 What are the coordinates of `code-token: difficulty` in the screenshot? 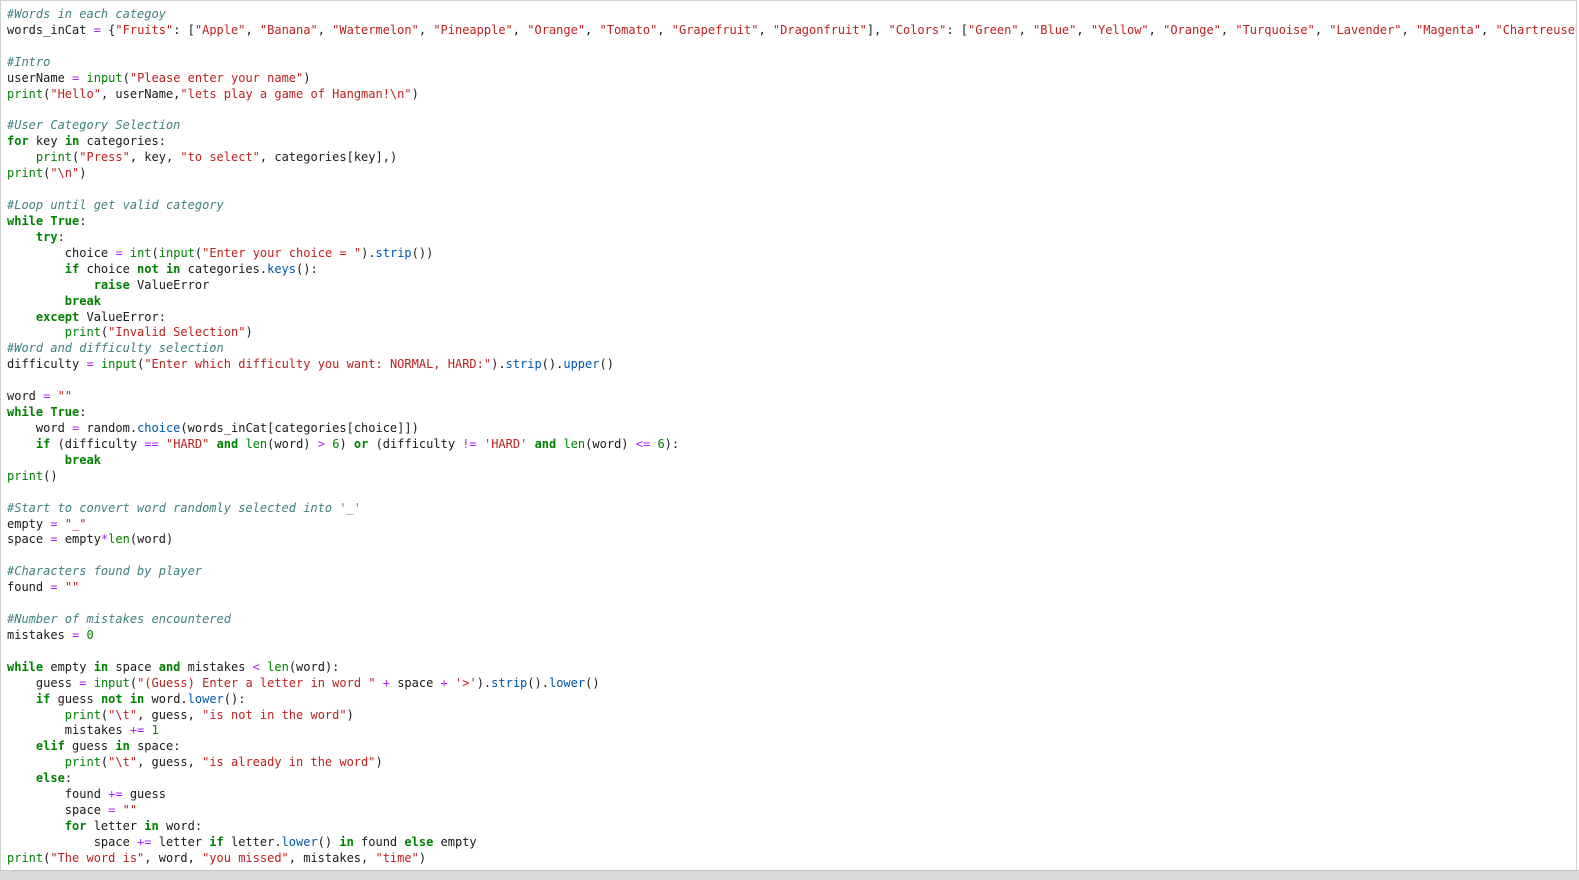 It's located at (47, 364).